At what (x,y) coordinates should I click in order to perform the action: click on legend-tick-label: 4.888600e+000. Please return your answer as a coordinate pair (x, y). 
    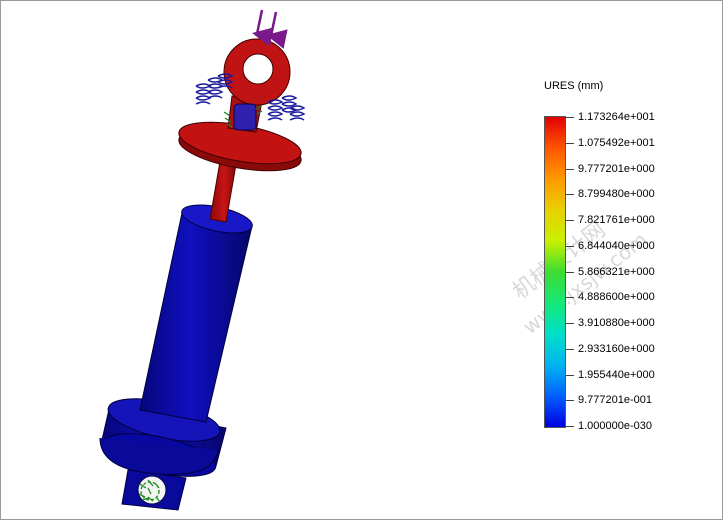
    Looking at the image, I should click on (616, 297).